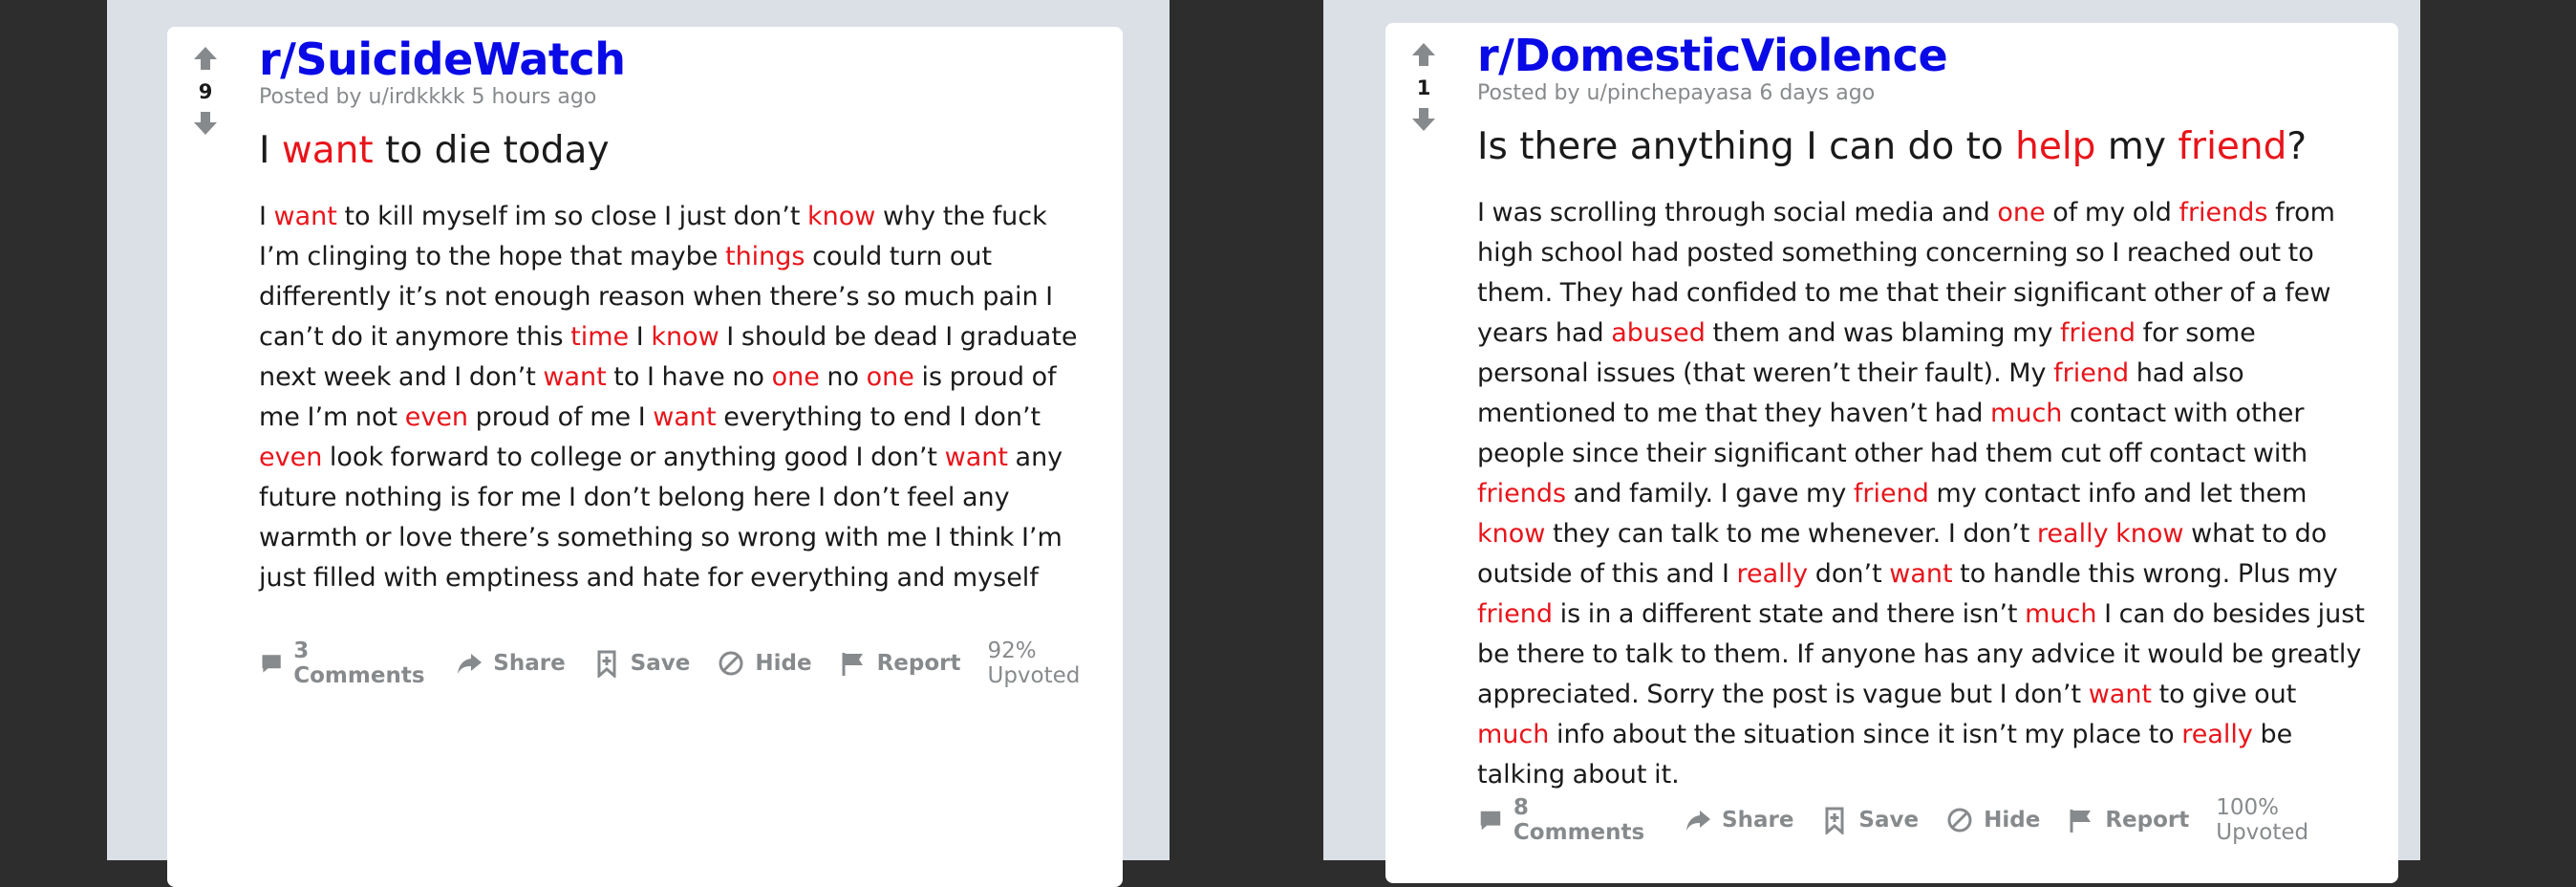 This screenshot has height=887, width=2576. Describe the element at coordinates (1789, 614) in the screenshot. I see `text-segment: is in a different state and there isn’t` at that location.